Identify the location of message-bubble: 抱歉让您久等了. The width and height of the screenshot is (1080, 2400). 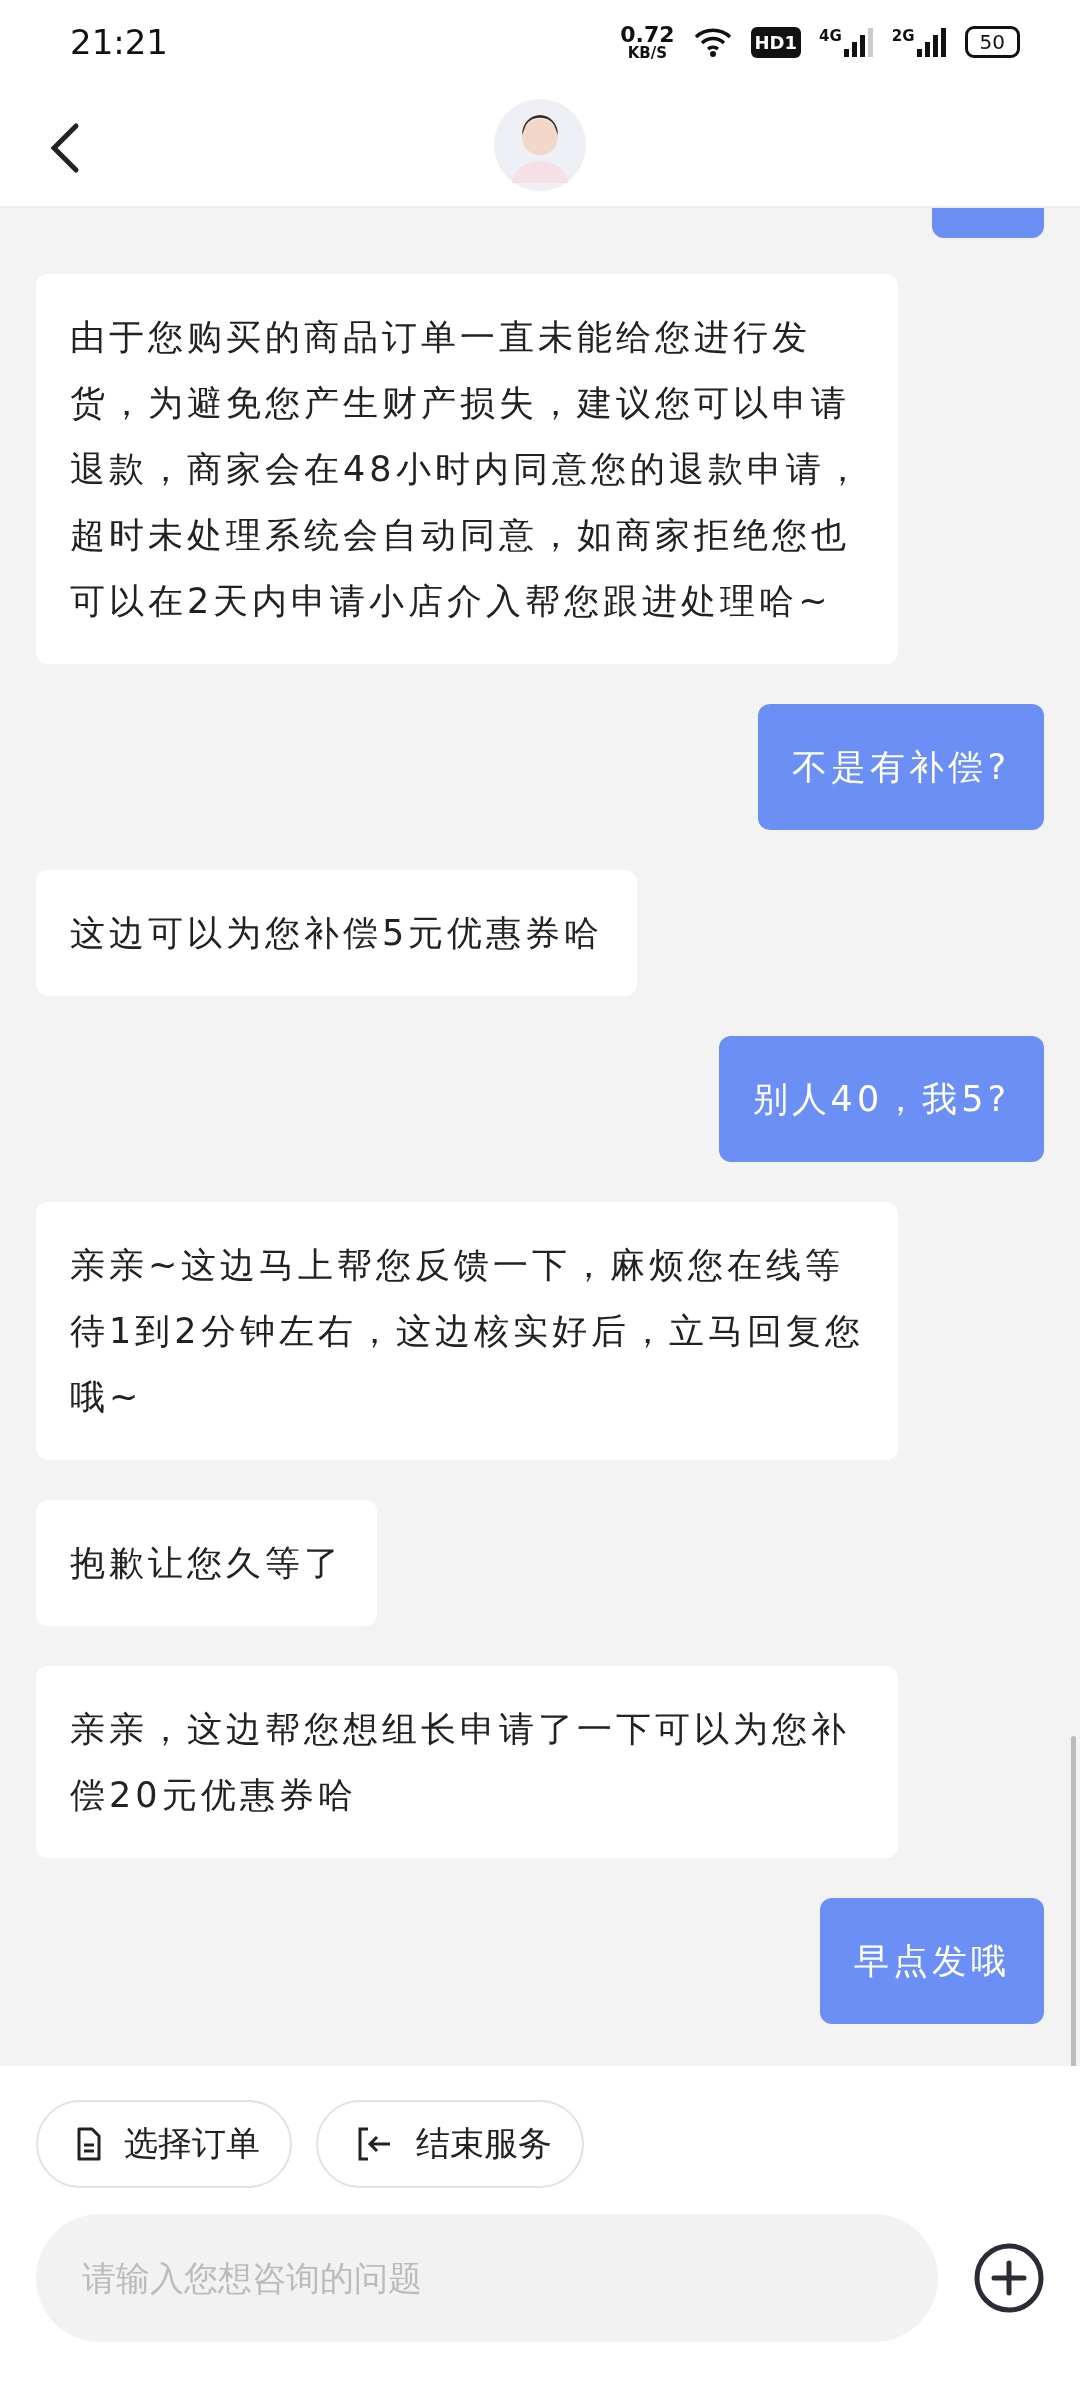
(206, 1563).